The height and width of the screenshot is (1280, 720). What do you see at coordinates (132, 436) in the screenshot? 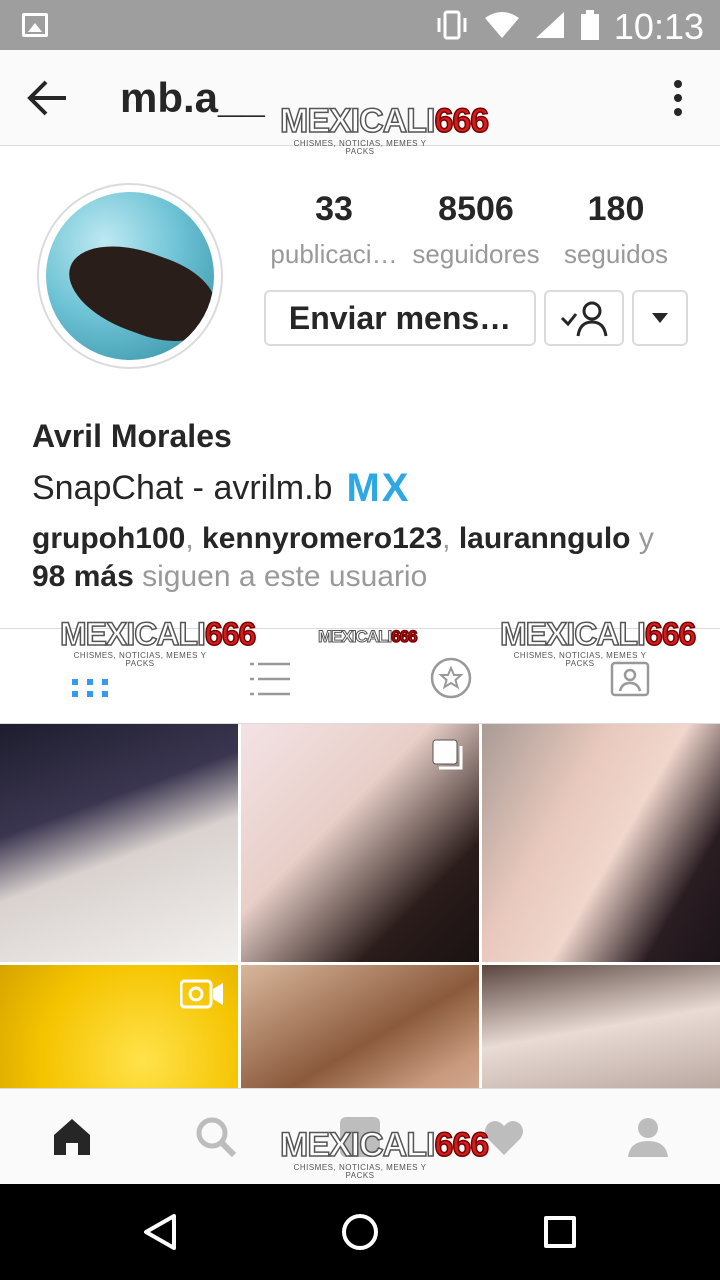
I see `profile-full-name: Avril Morales` at bounding box center [132, 436].